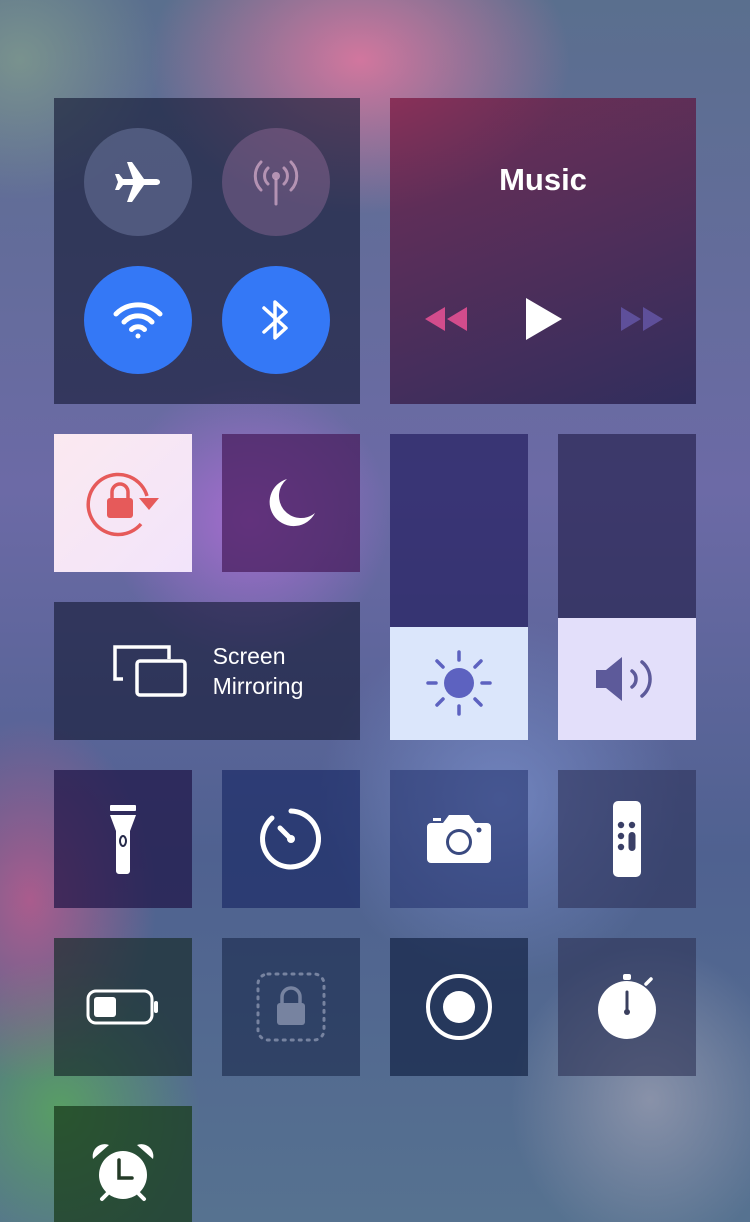 Image resolution: width=750 pixels, height=1222 pixels. I want to click on rotation-lock-button, so click(123, 503).